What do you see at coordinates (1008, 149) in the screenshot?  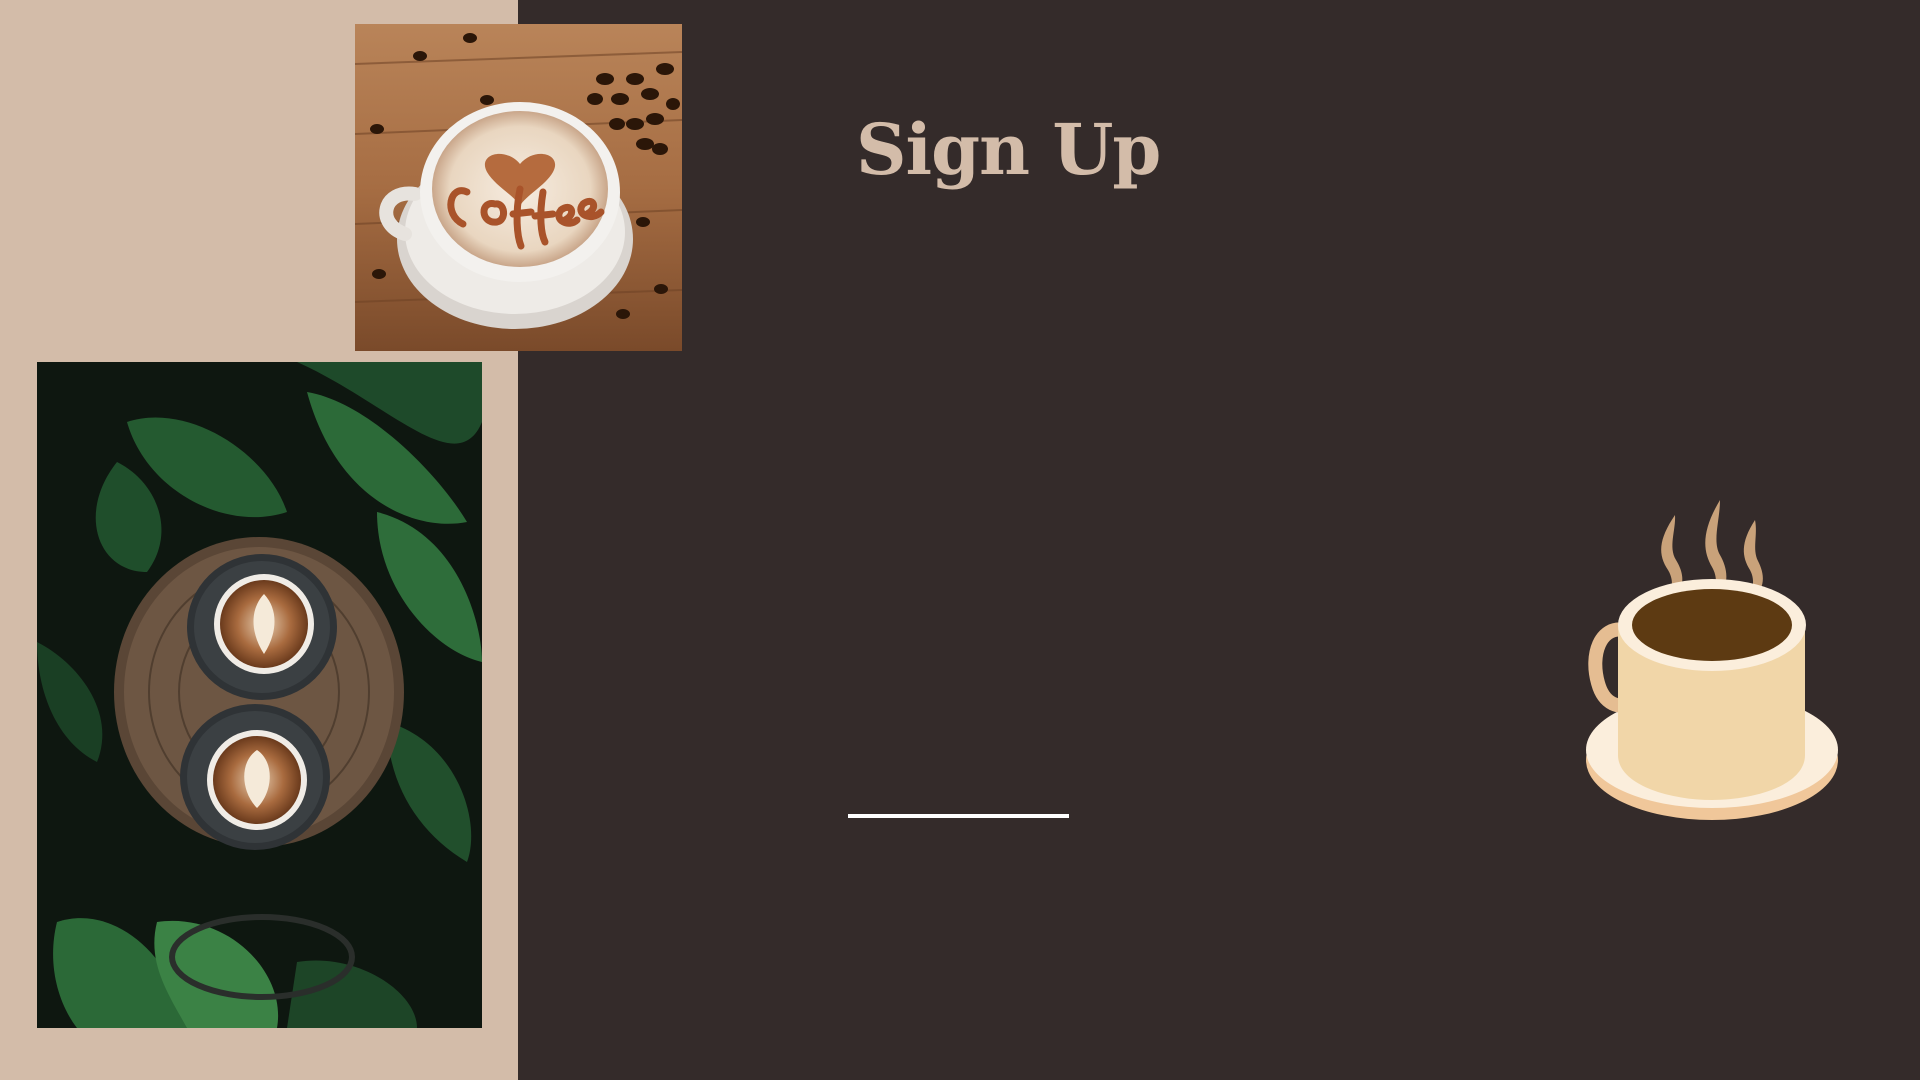 I see `page-title: Sign Up` at bounding box center [1008, 149].